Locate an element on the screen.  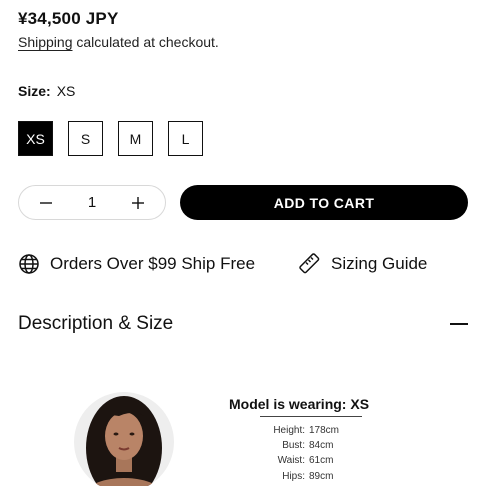
size-option-l: L is located at coordinates (185, 138).